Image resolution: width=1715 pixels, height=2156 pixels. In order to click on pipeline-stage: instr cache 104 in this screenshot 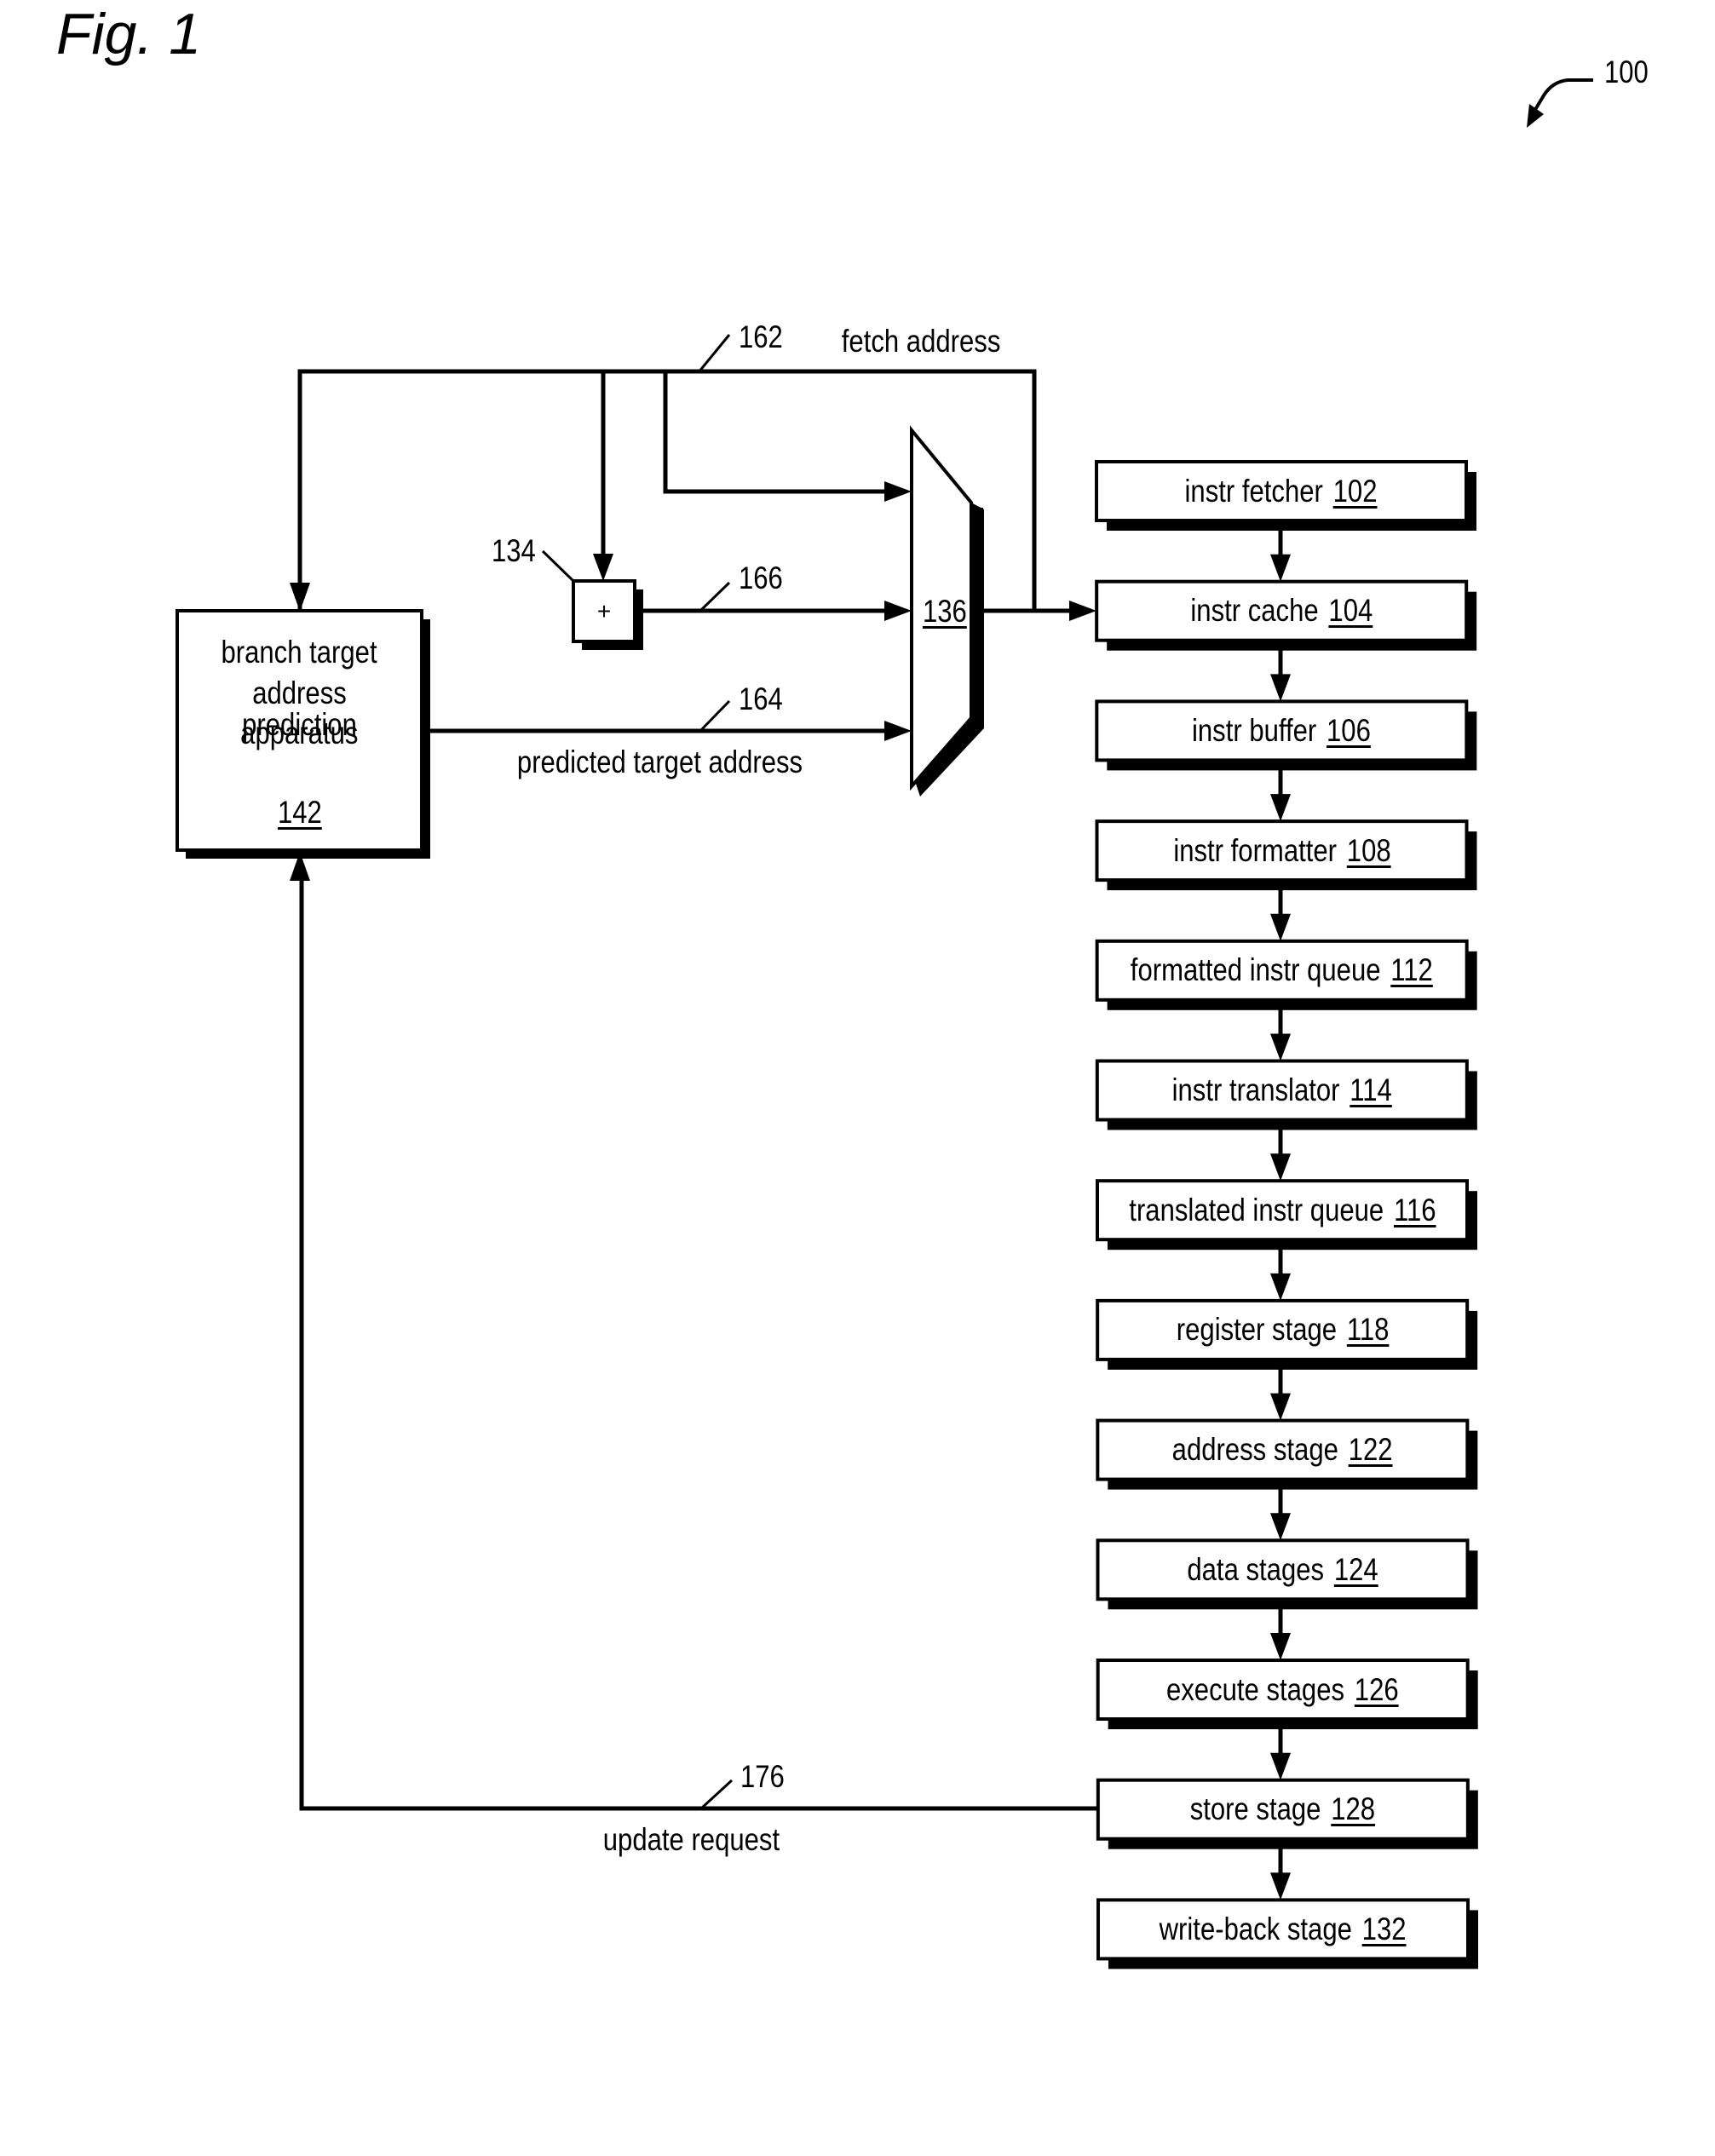, I will do `click(1281, 611)`.